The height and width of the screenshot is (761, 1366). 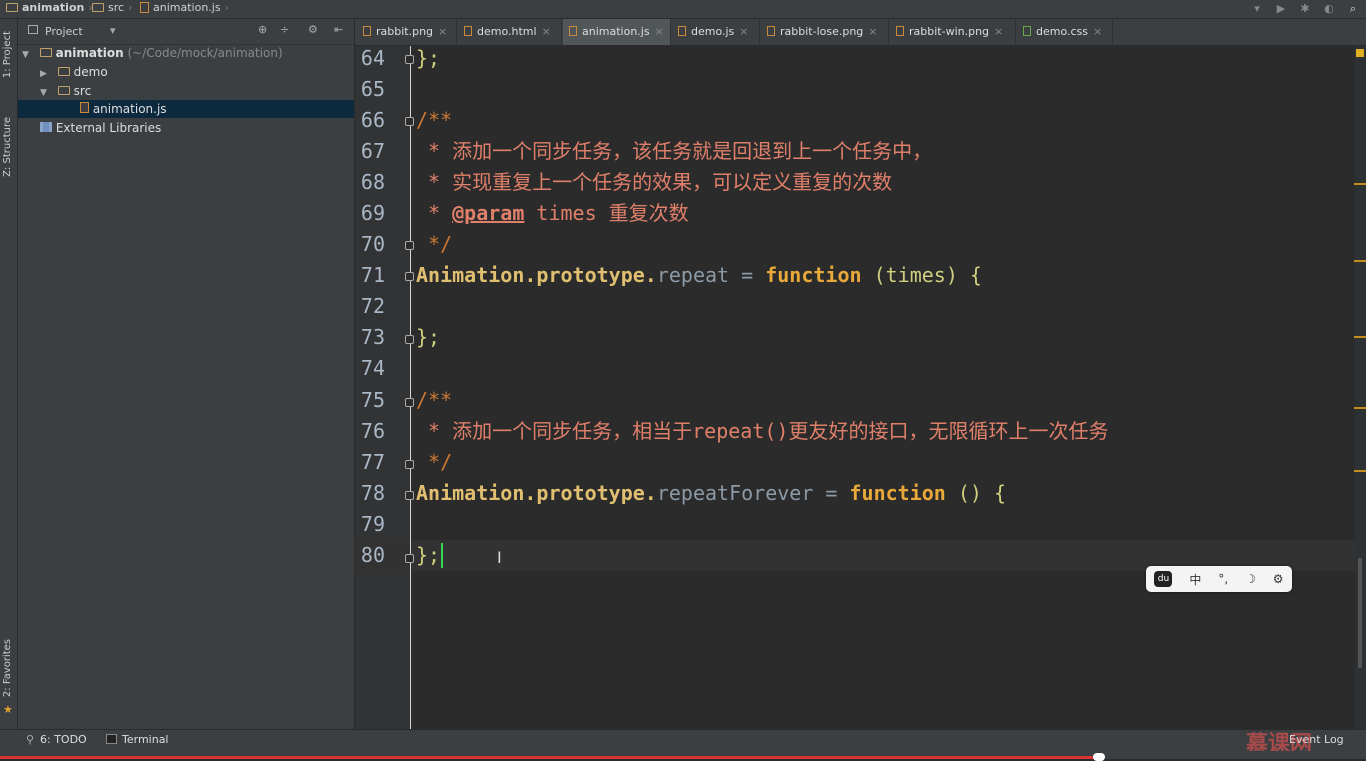 I want to click on line-number: 78, so click(x=372, y=493).